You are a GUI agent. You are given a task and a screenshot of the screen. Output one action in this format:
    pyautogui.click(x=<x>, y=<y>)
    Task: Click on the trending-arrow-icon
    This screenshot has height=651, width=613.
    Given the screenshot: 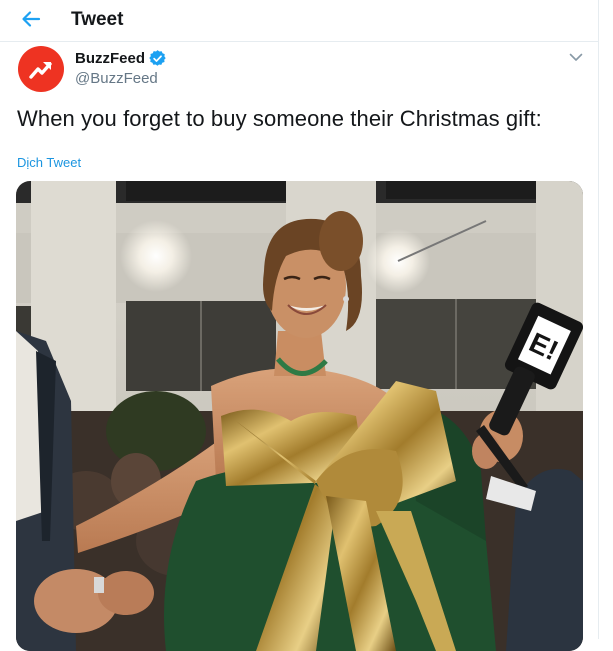 What is the action you would take?
    pyautogui.click(x=40, y=70)
    